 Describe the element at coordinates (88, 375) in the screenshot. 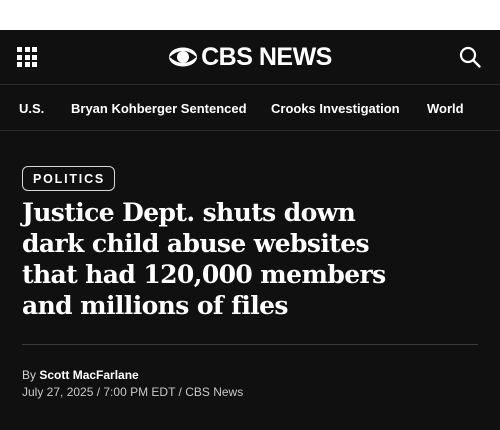

I see `author-link: Scott MacFarlane` at that location.